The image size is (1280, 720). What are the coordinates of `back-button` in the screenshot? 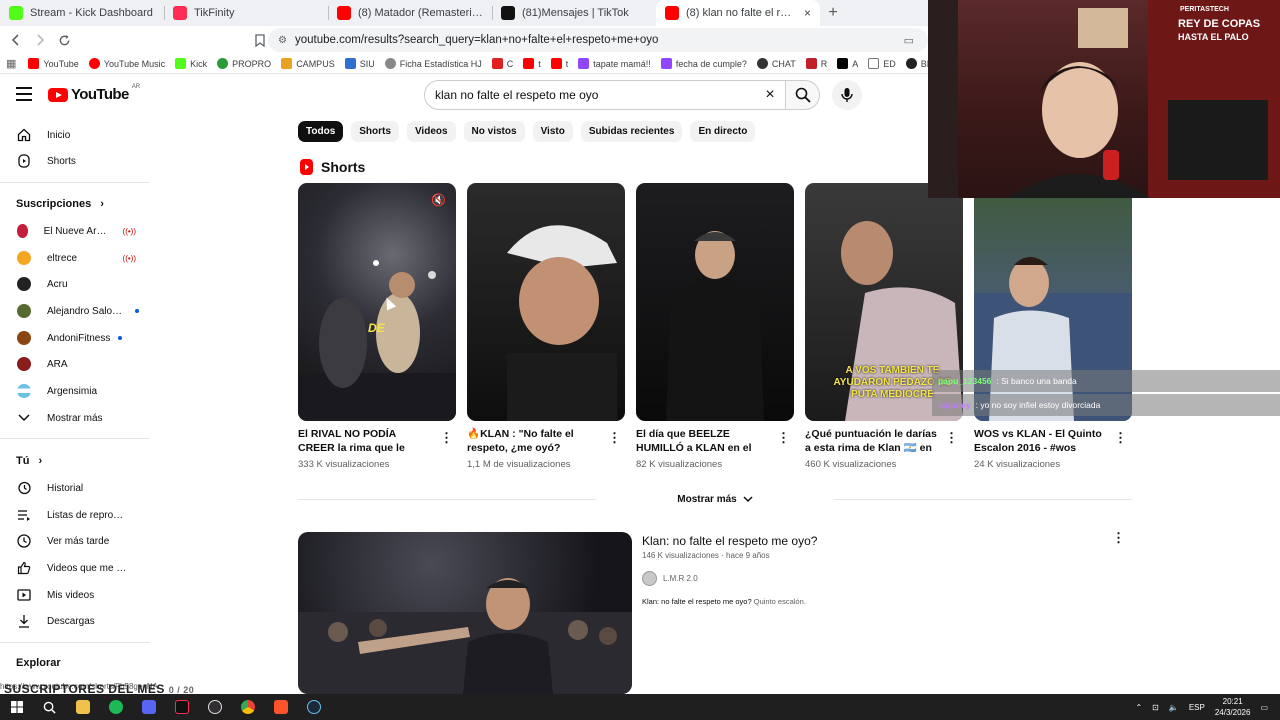 It's located at (16, 40).